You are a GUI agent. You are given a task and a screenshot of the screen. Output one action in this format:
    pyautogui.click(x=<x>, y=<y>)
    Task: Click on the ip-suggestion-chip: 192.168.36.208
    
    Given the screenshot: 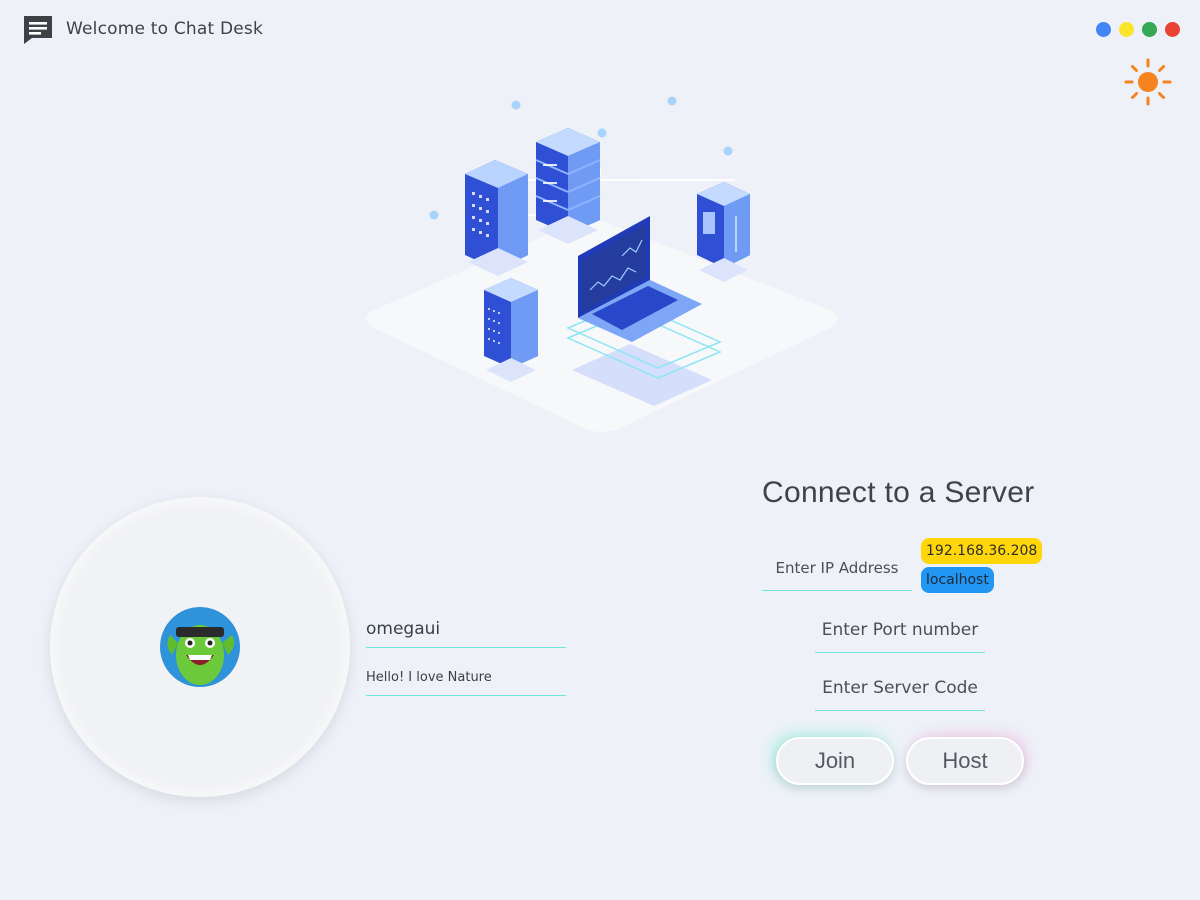 What is the action you would take?
    pyautogui.click(x=982, y=551)
    